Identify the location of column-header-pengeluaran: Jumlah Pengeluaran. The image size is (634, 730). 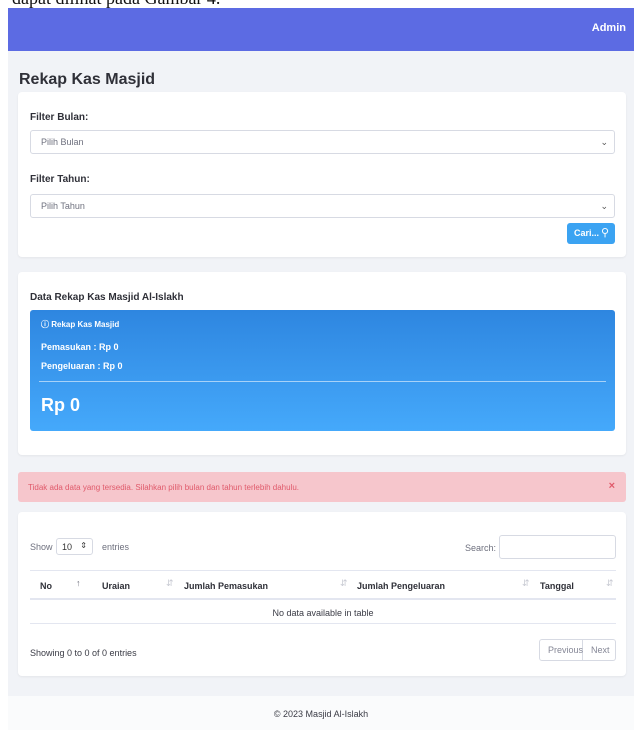
(401, 586).